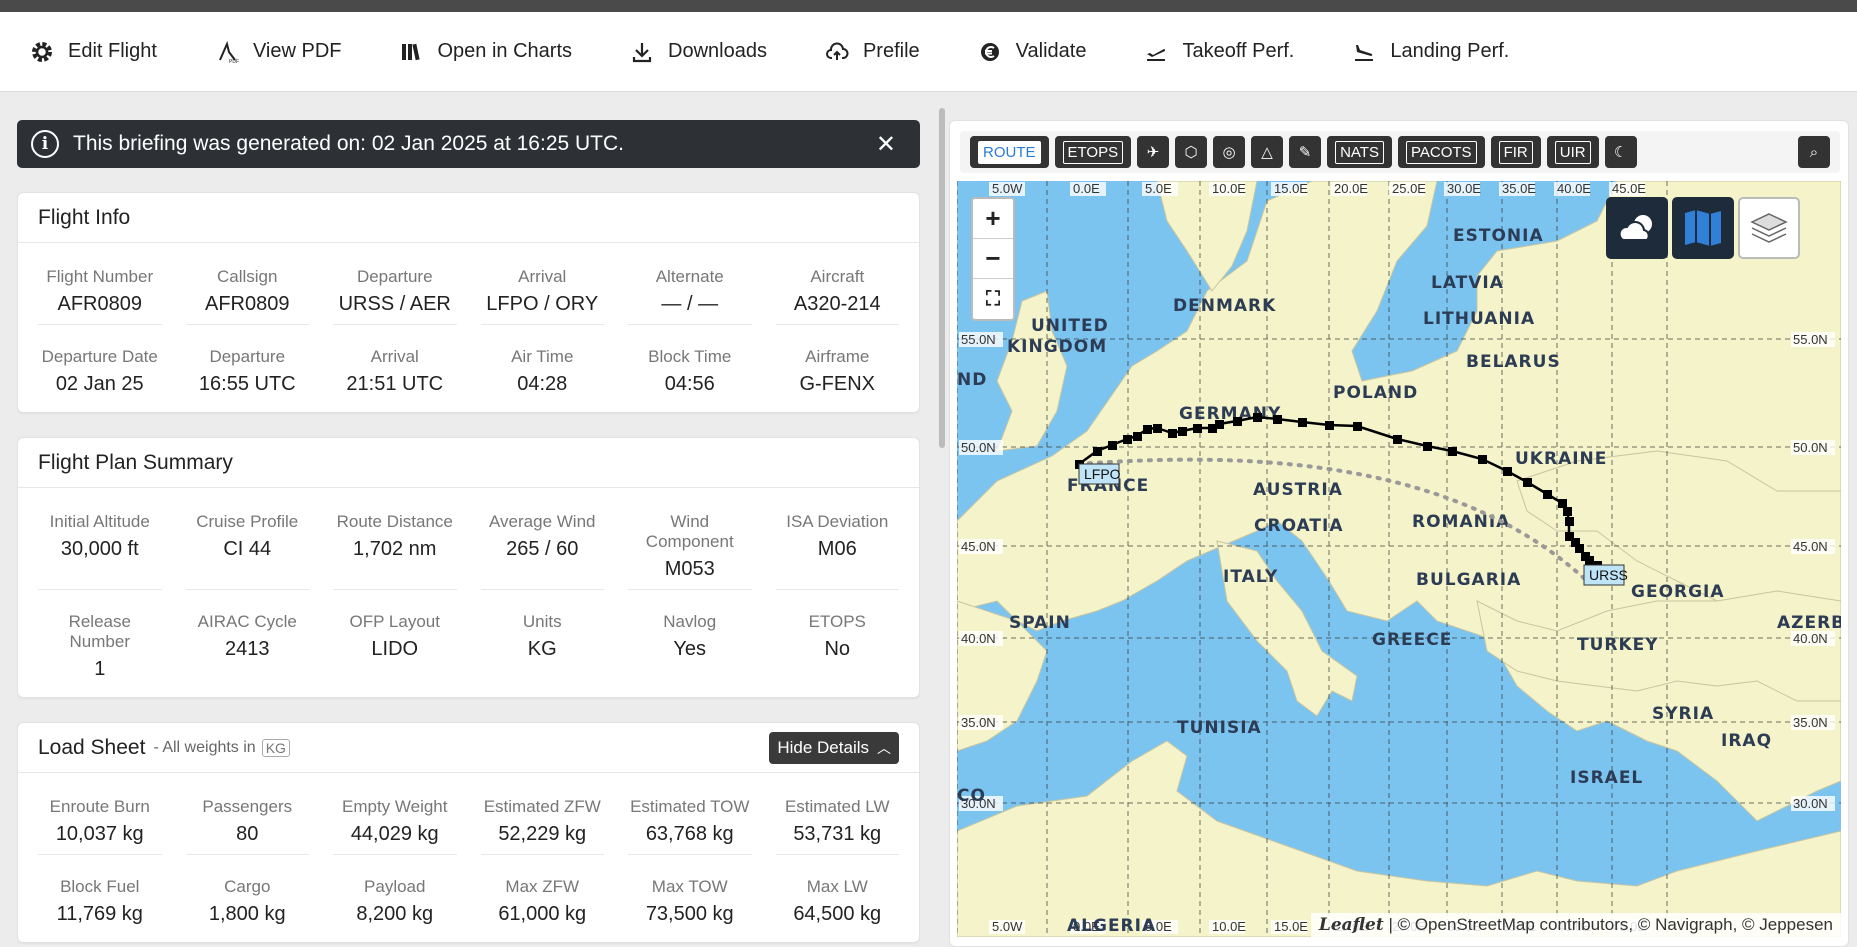  I want to click on open-in-charts-button: Open in Charts, so click(485, 52).